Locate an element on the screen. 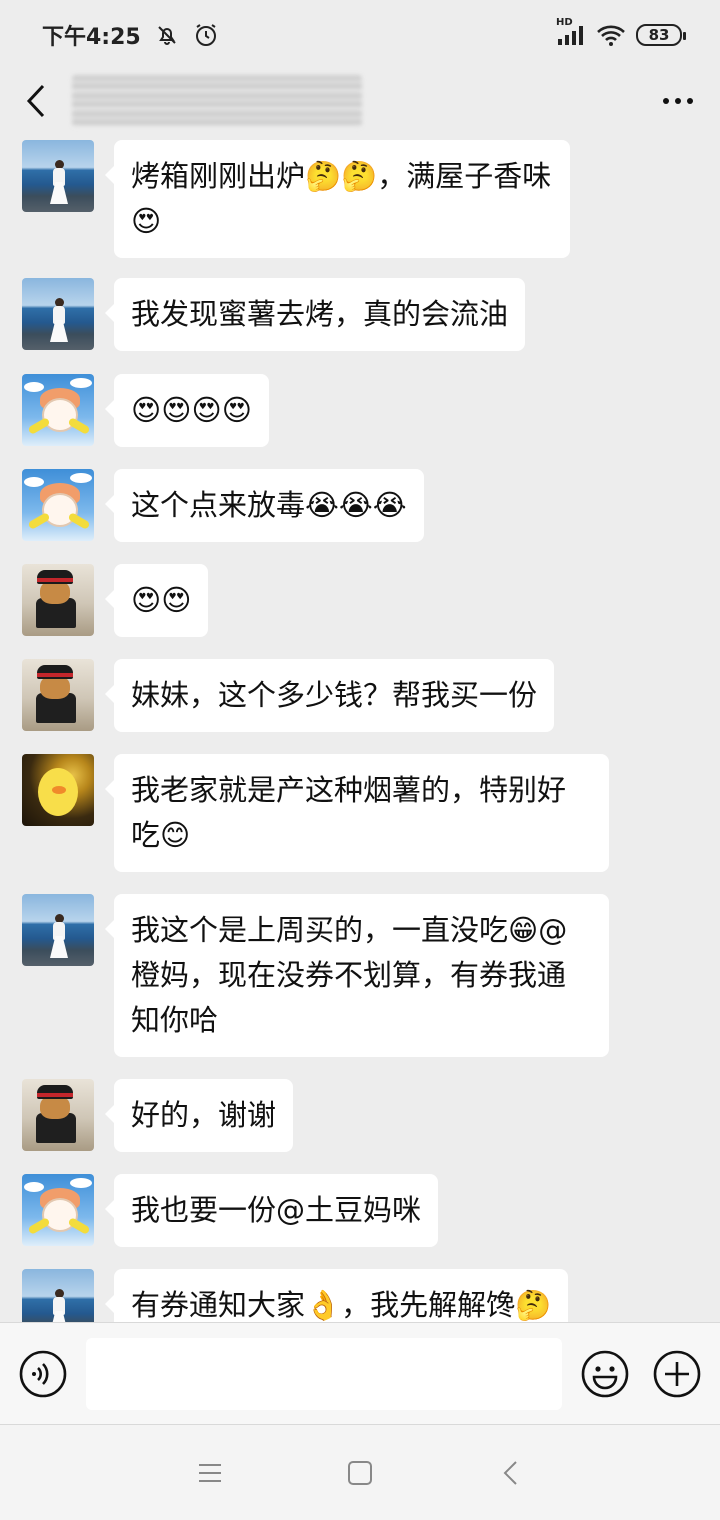 Image resolution: width=720 pixels, height=1520 pixels. back-icon is located at coordinates (510, 1472).